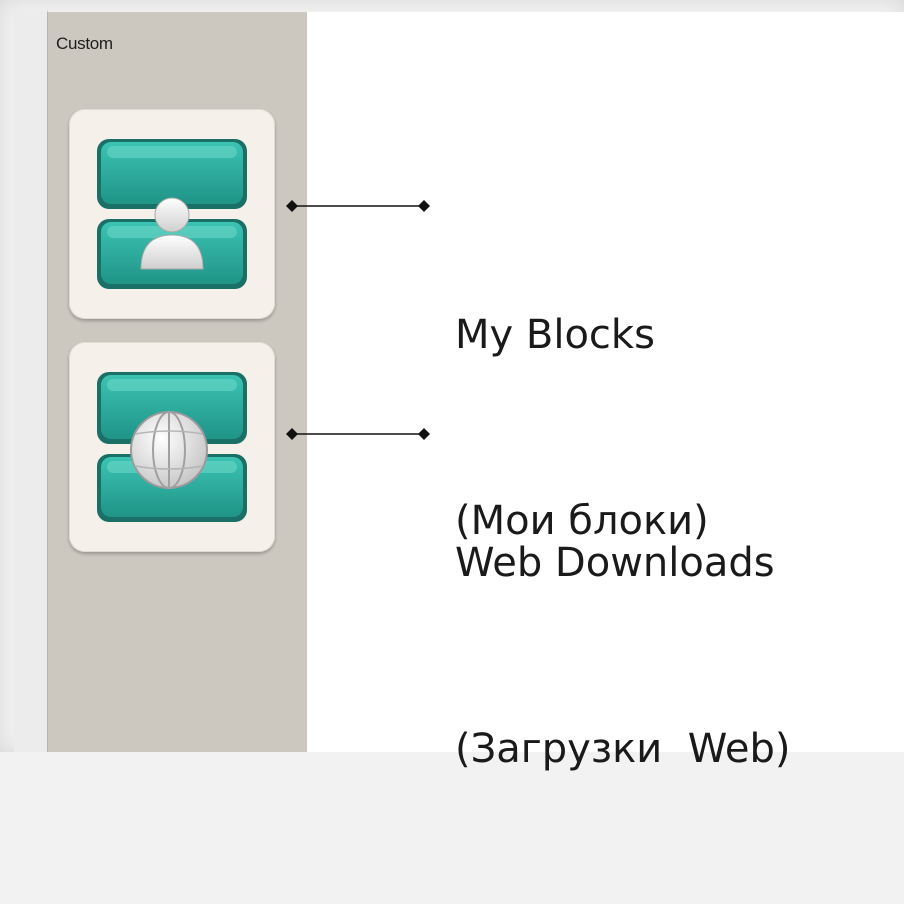 The height and width of the screenshot is (904, 904). Describe the element at coordinates (555, 335) in the screenshot. I see `callout-label-my-blocks-en: My Blocks` at that location.